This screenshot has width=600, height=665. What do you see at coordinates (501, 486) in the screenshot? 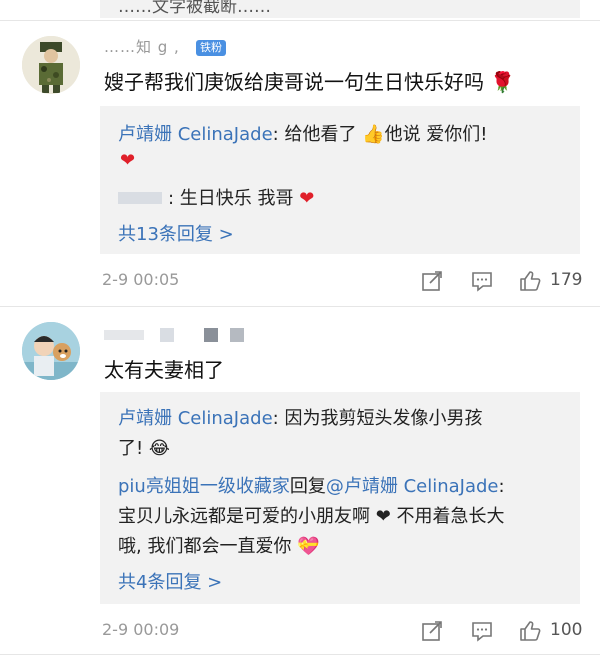
I see `reply-text: :` at bounding box center [501, 486].